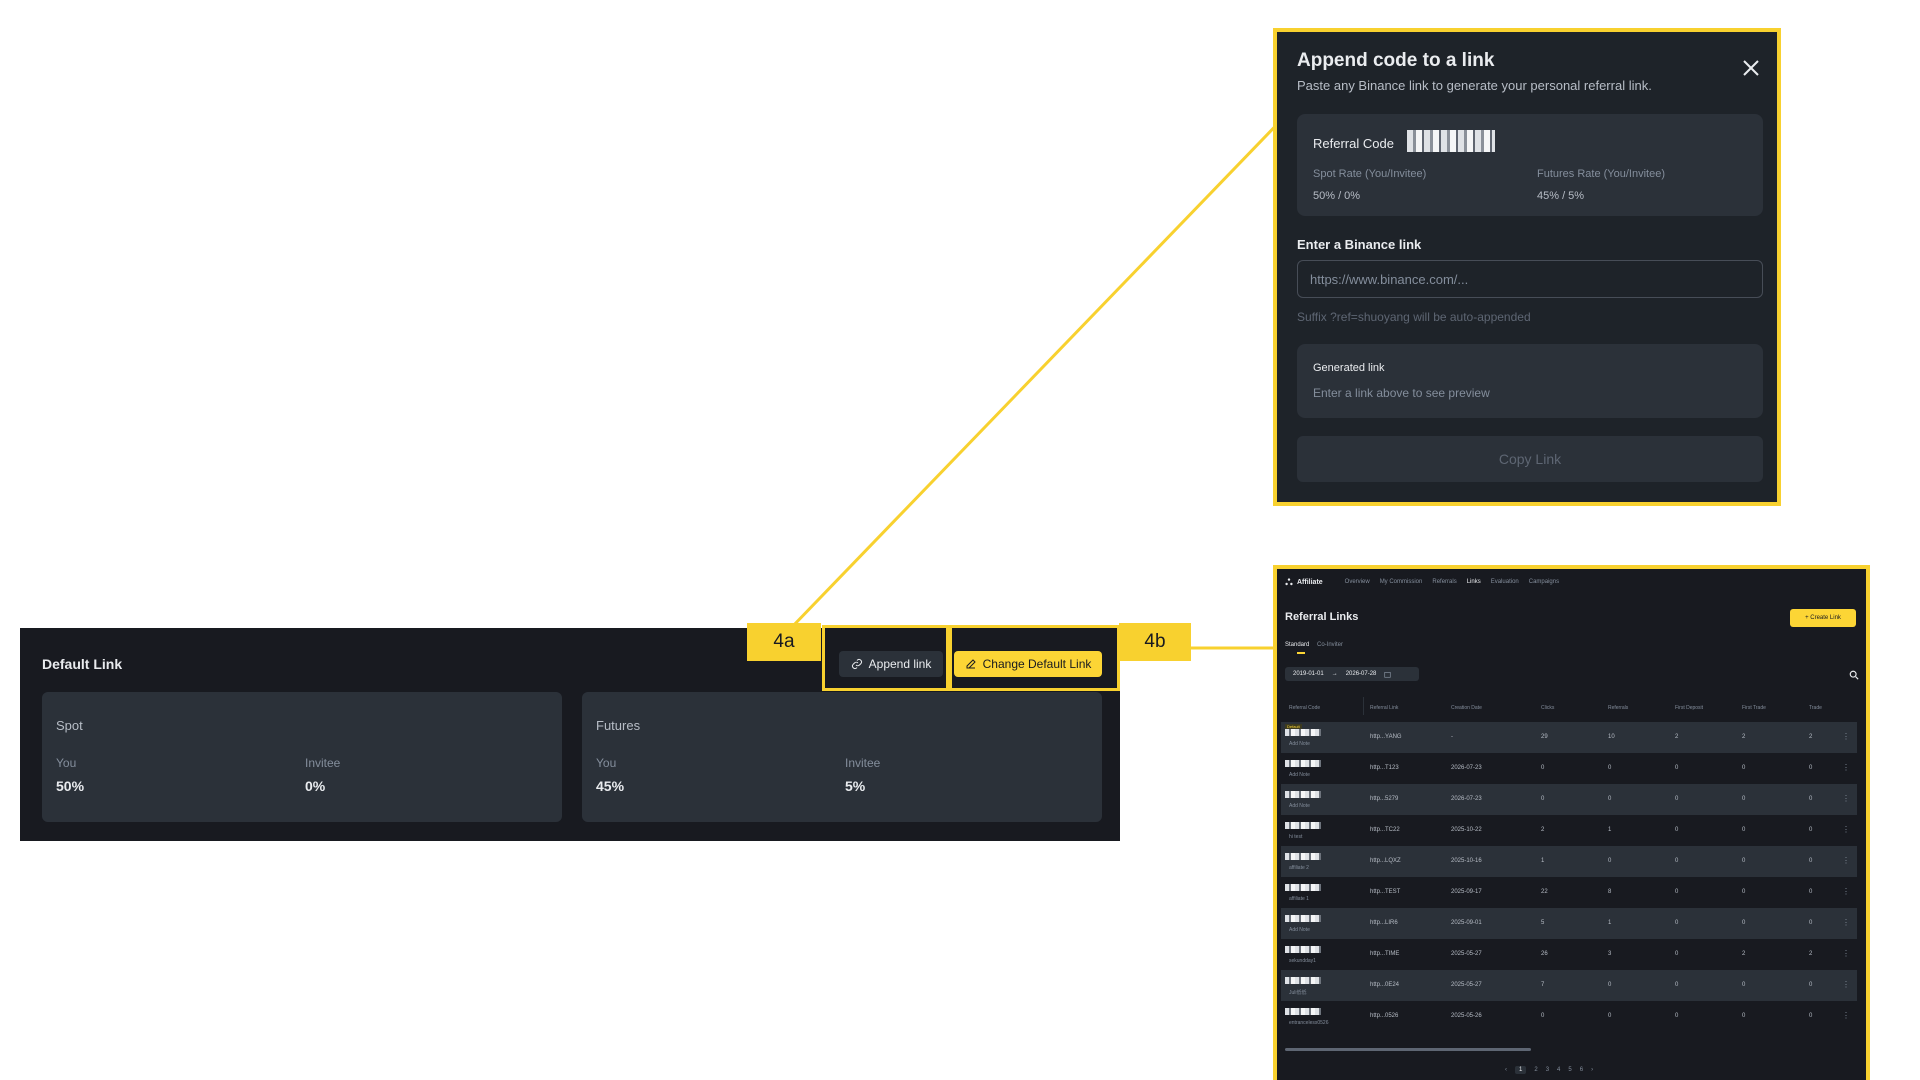 This screenshot has height=1080, width=1920. What do you see at coordinates (1544, 737) in the screenshot?
I see `cell-clicks: 29` at bounding box center [1544, 737].